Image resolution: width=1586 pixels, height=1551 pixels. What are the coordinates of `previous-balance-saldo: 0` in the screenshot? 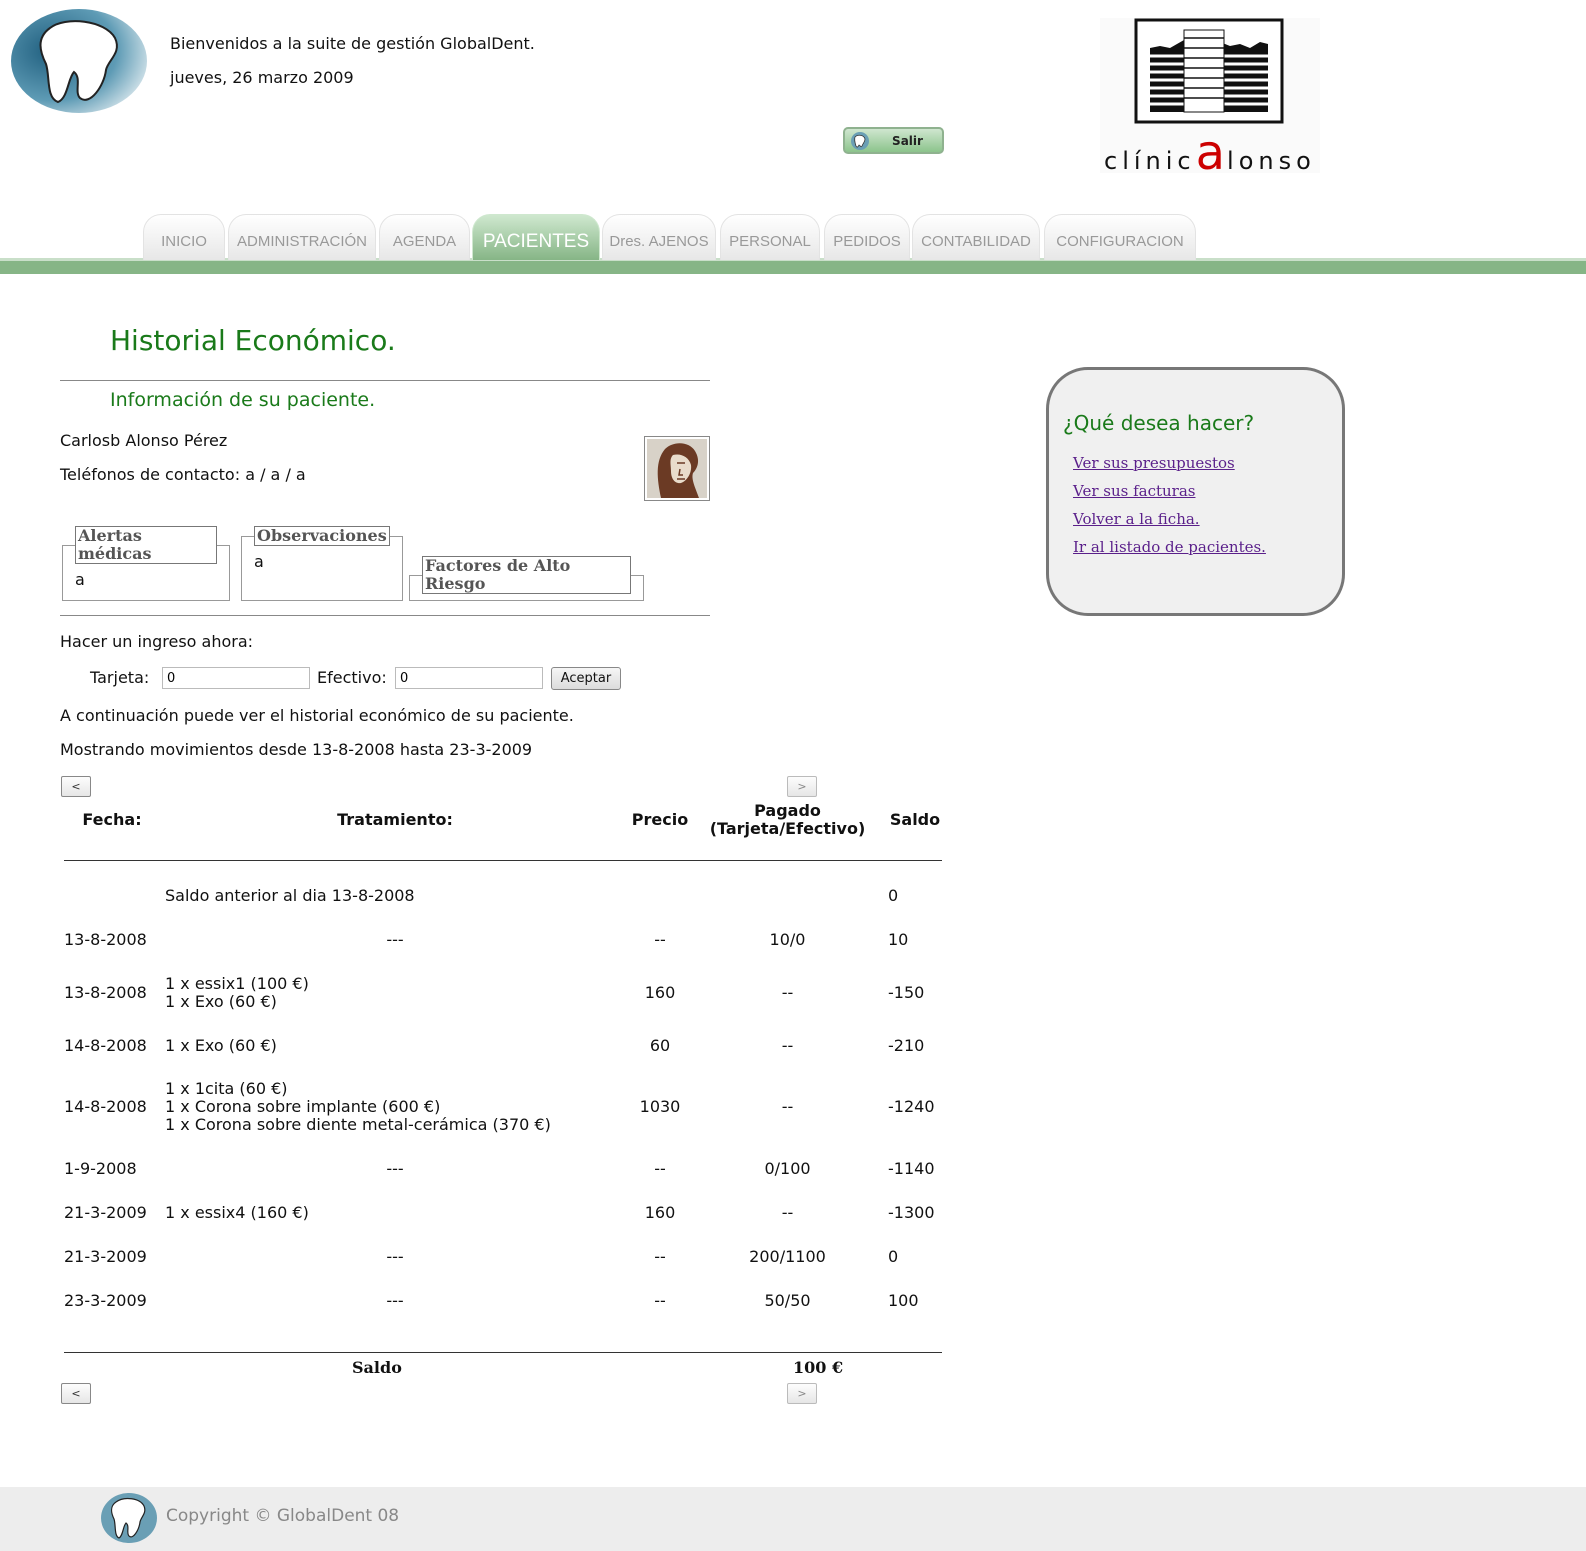 It's located at (893, 895).